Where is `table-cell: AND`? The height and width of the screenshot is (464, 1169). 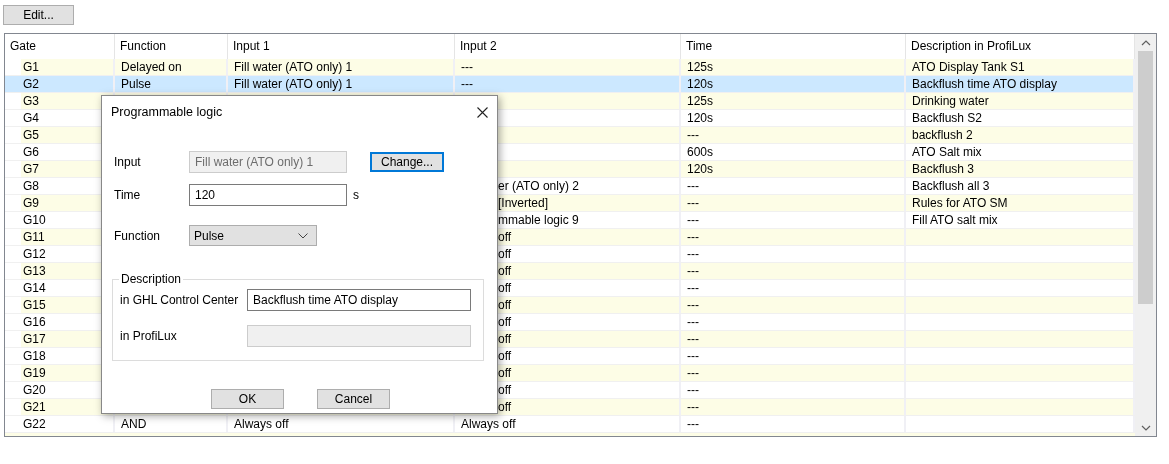 table-cell: AND is located at coordinates (134, 424).